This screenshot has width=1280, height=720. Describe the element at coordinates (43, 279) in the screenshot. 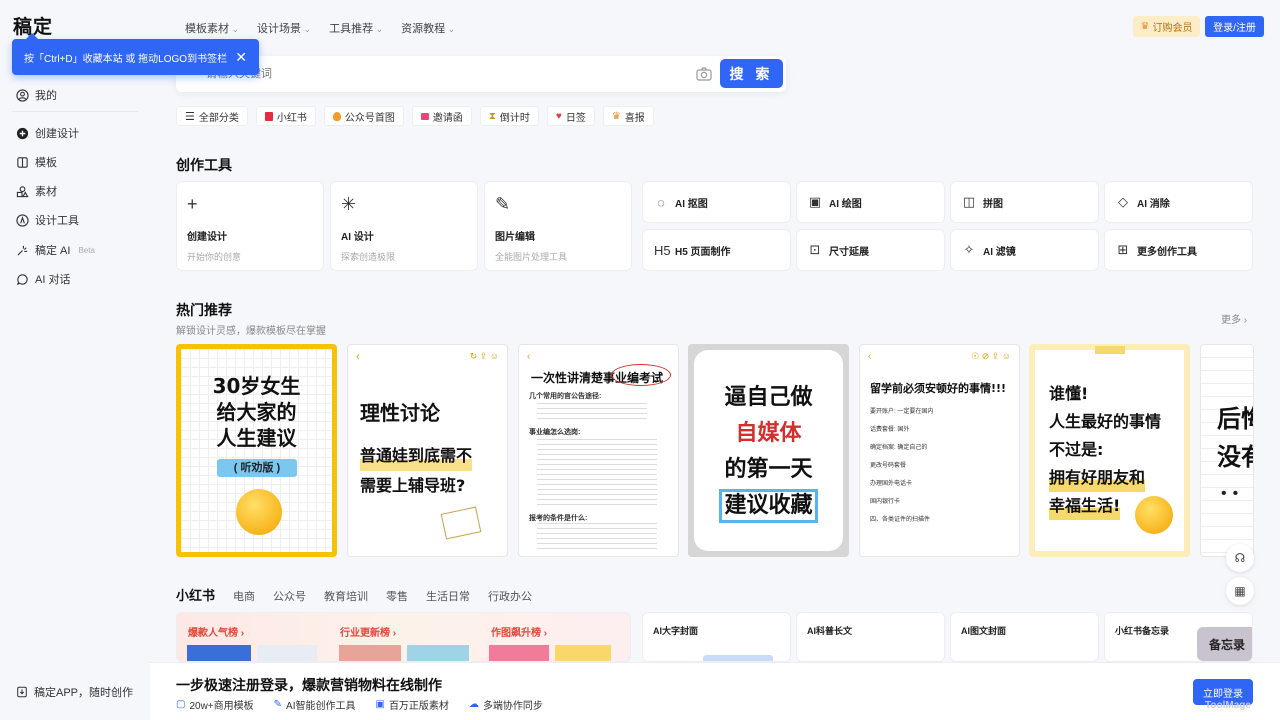

I see `sidebar-item-ai-chat: AI 对话` at that location.